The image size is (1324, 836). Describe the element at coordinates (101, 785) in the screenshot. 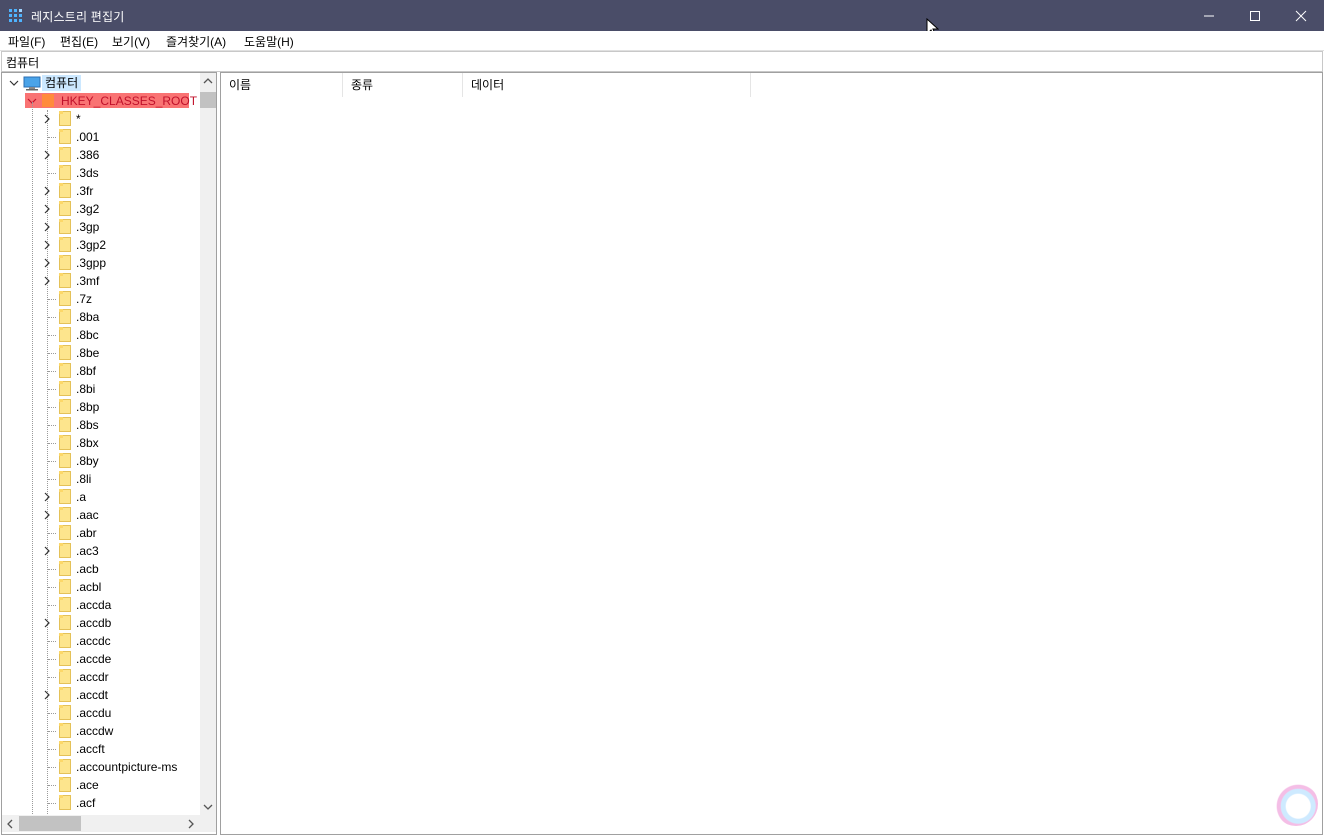

I see `tree-item: .ace` at that location.